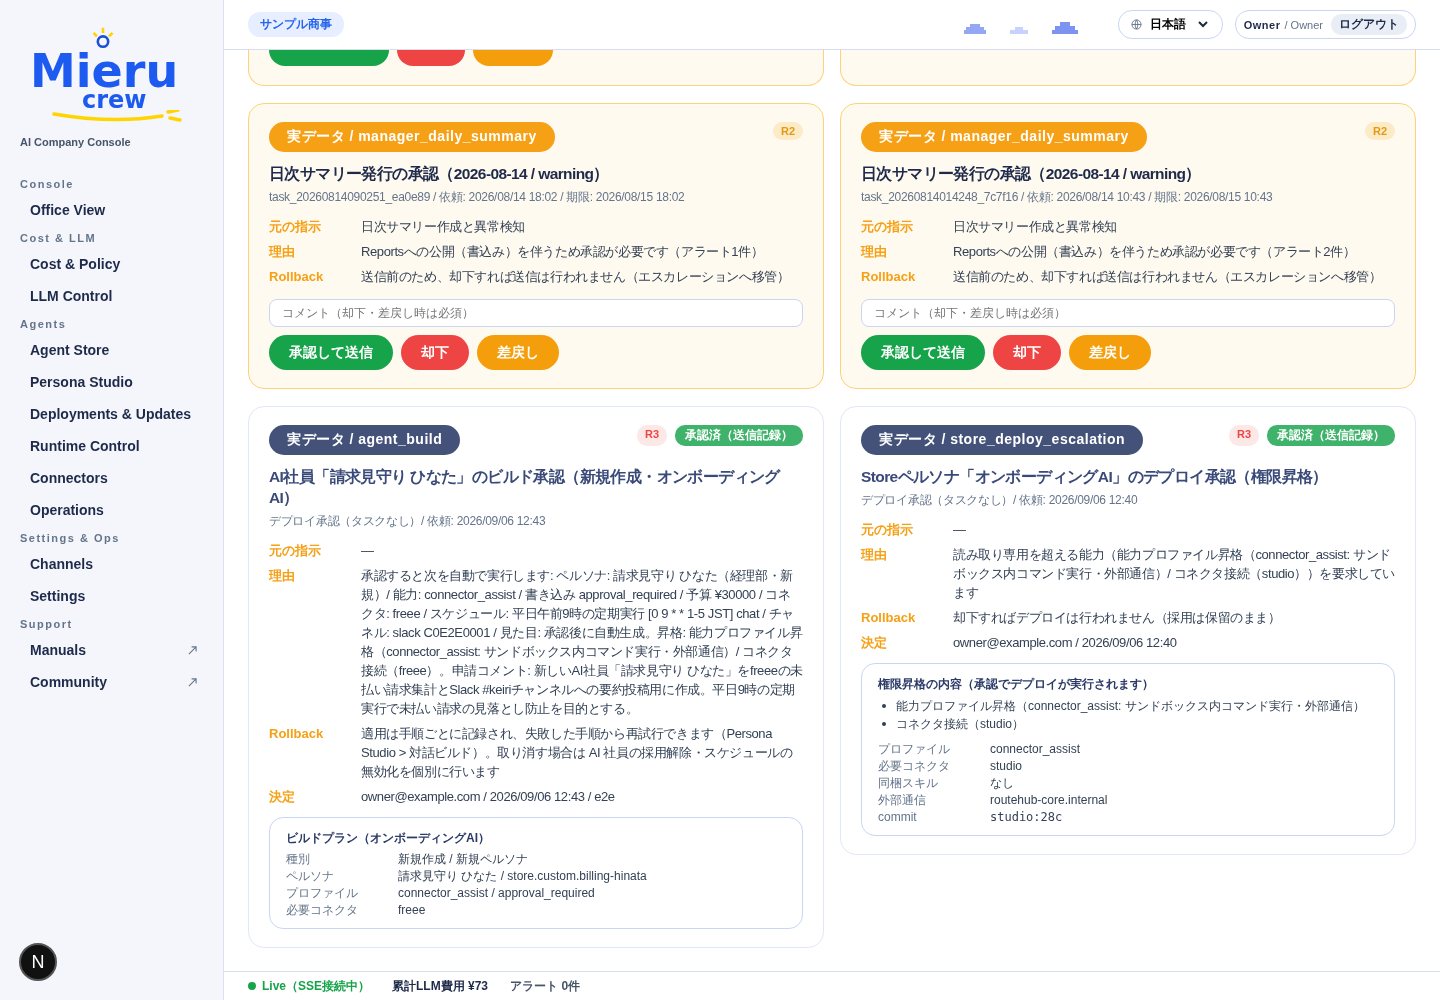 This screenshot has height=1000, width=1440. Describe the element at coordinates (38, 962) in the screenshot. I see `dev-tools-button: N` at that location.